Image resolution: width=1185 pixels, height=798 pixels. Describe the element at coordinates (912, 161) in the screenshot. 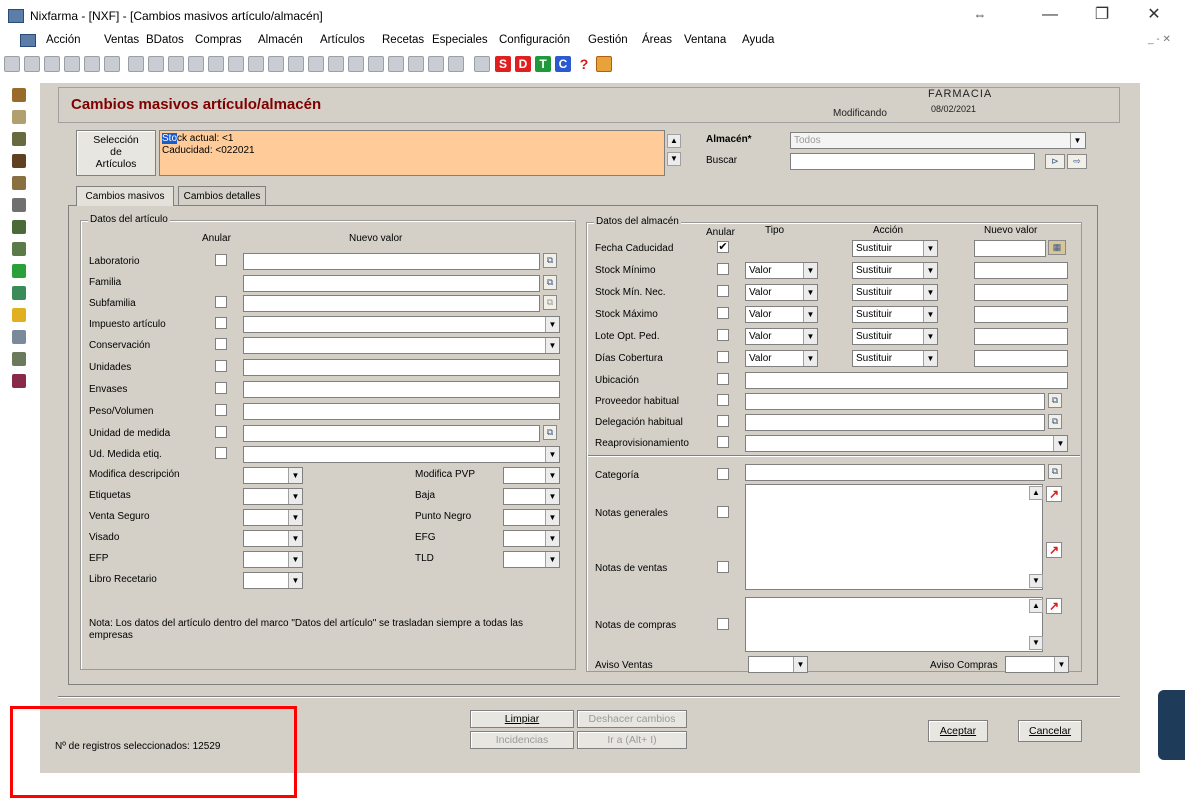

I see `buscar-input` at that location.